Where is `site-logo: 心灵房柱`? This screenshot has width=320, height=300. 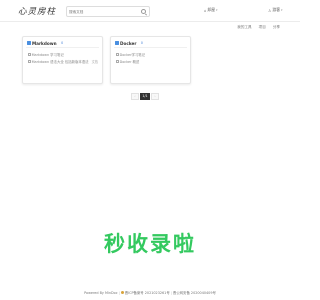 site-logo: 心灵房柱 is located at coordinates (37, 11).